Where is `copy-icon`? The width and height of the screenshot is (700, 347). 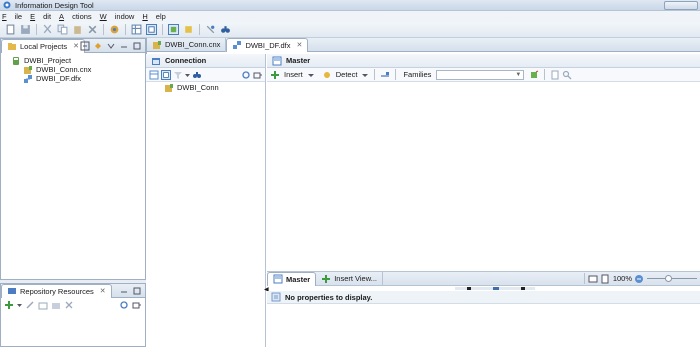 copy-icon is located at coordinates (62, 29).